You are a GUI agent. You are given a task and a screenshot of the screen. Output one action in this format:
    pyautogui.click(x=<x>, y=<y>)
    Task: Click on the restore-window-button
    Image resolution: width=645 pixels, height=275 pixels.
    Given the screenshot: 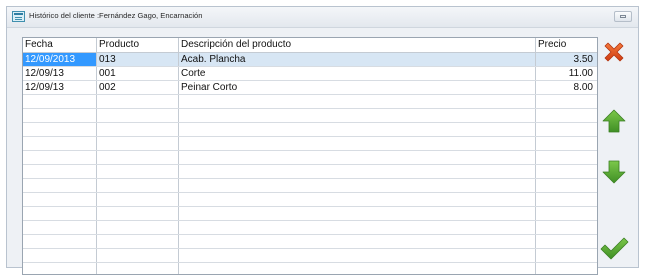 What is the action you would take?
    pyautogui.click(x=623, y=16)
    